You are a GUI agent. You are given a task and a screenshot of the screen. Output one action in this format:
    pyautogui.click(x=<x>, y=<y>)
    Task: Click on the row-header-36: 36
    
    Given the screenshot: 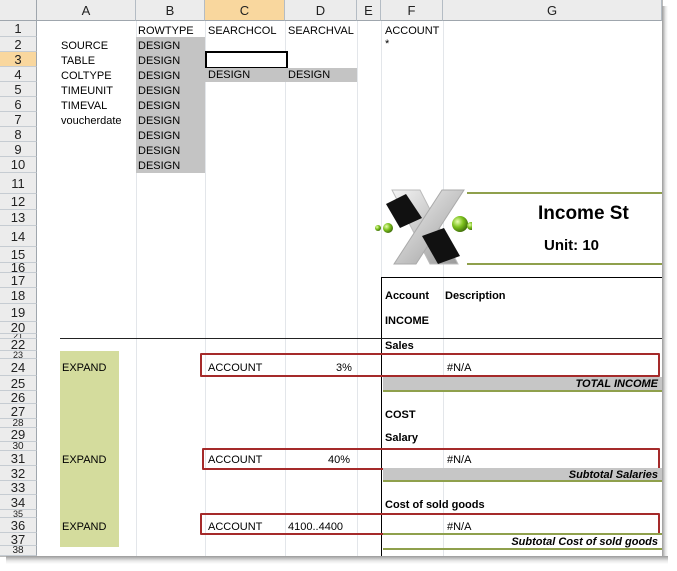 What is the action you would take?
    pyautogui.click(x=18, y=525)
    